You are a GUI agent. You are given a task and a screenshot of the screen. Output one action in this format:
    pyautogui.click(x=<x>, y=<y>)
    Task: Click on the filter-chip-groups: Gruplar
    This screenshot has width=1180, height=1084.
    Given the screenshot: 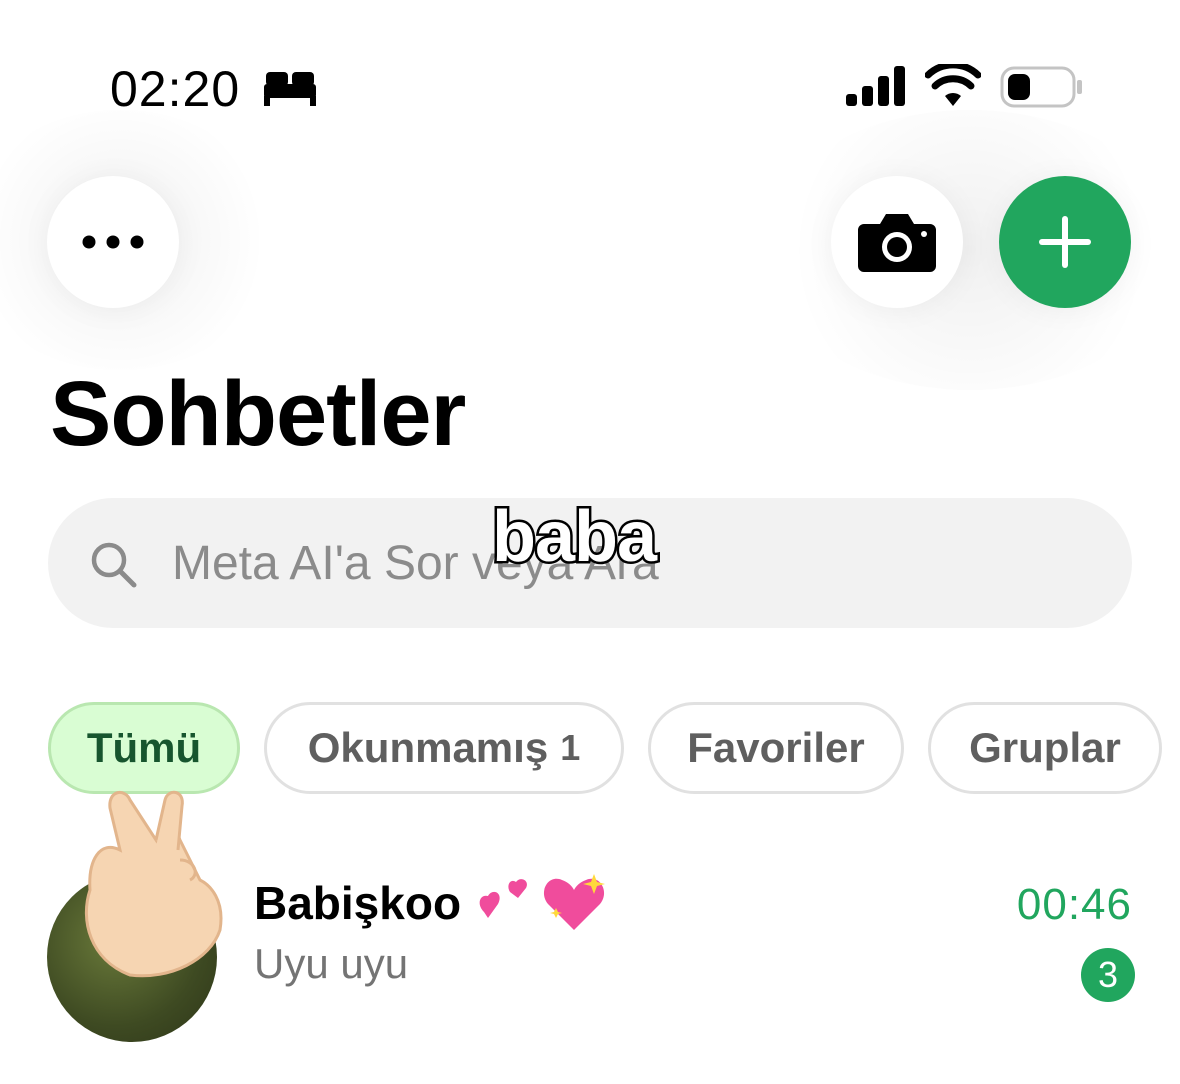 What is the action you would take?
    pyautogui.click(x=1045, y=748)
    